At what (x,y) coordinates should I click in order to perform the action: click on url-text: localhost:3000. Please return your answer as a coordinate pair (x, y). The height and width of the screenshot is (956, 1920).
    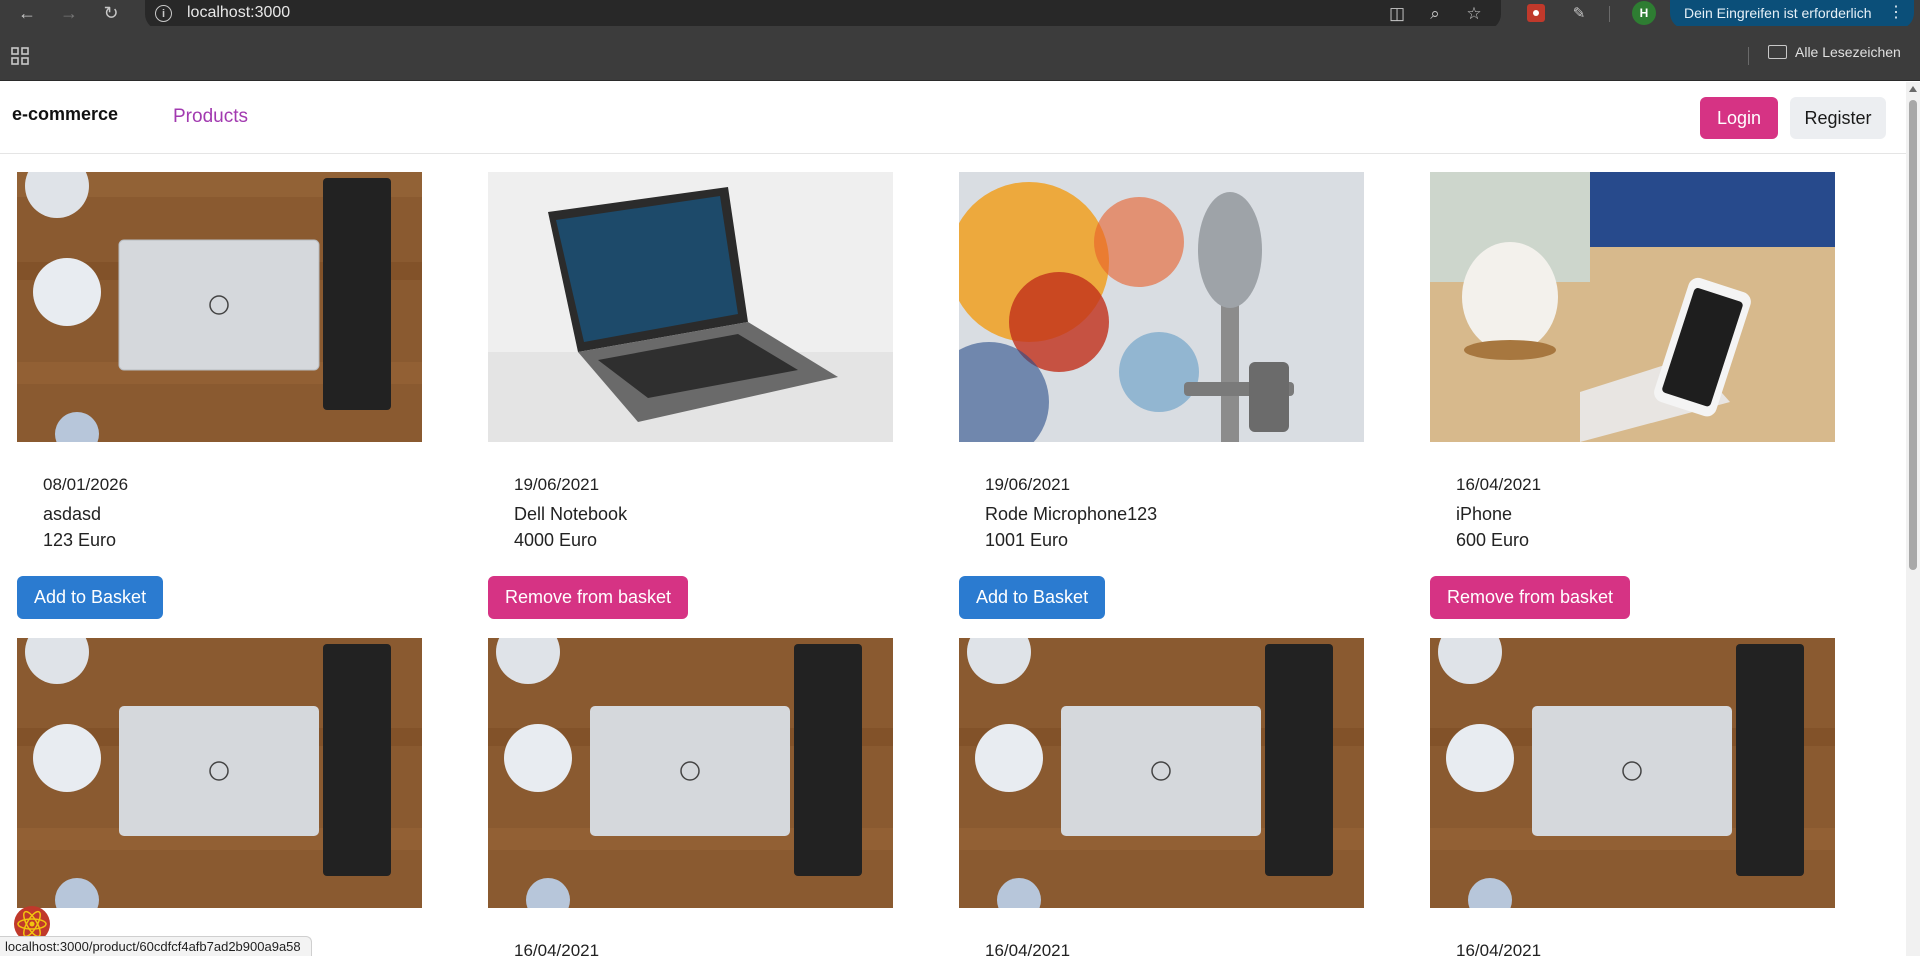
    Looking at the image, I should click on (238, 13).